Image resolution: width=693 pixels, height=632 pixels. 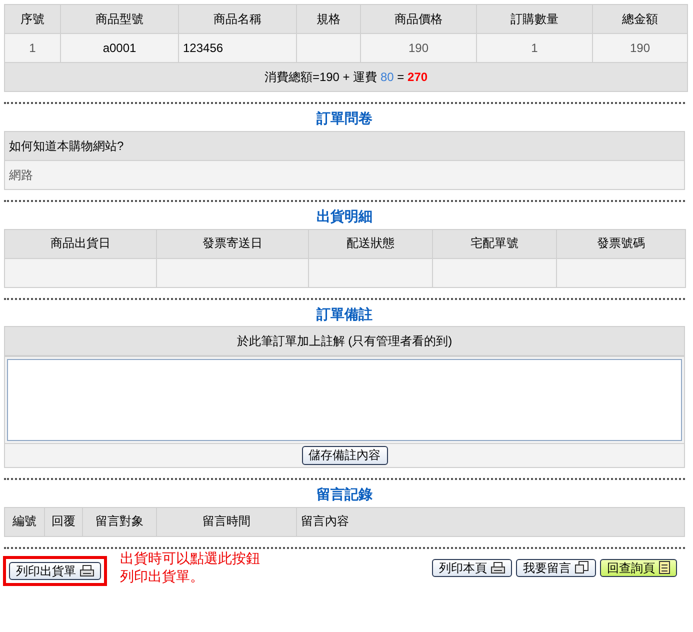 What do you see at coordinates (119, 521) in the screenshot?
I see `column-header: 留言對象` at bounding box center [119, 521].